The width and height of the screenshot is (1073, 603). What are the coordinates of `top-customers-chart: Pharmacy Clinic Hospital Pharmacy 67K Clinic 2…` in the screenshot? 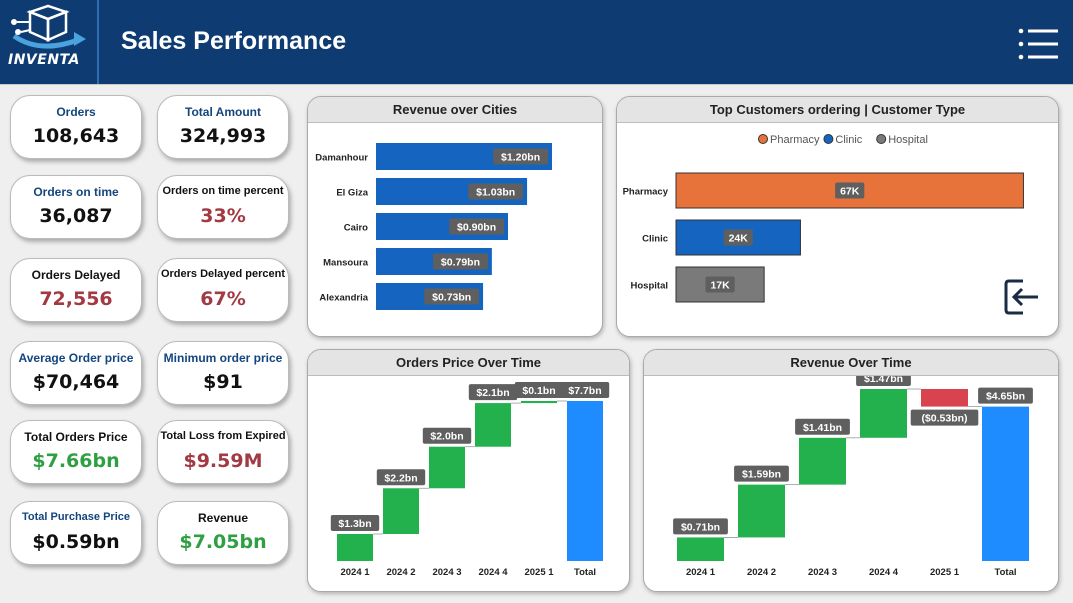 It's located at (823, 218).